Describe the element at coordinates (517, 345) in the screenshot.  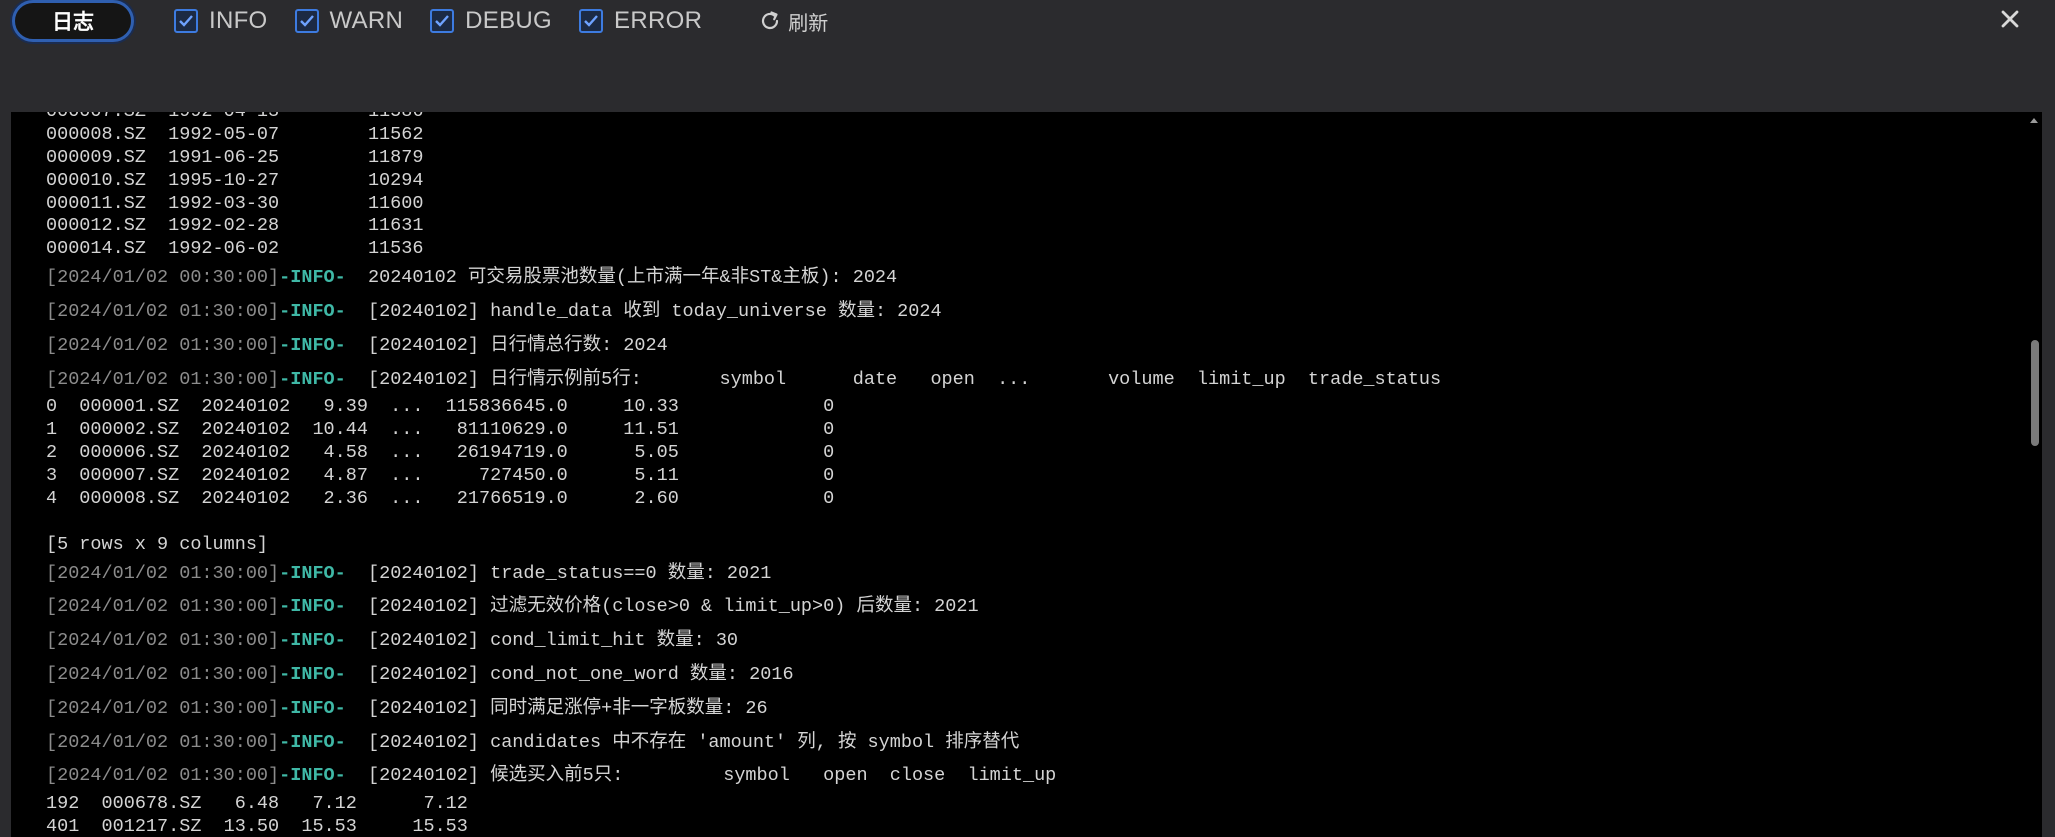
I see `log-message: [20240102] 日行情总行数: 2024` at that location.